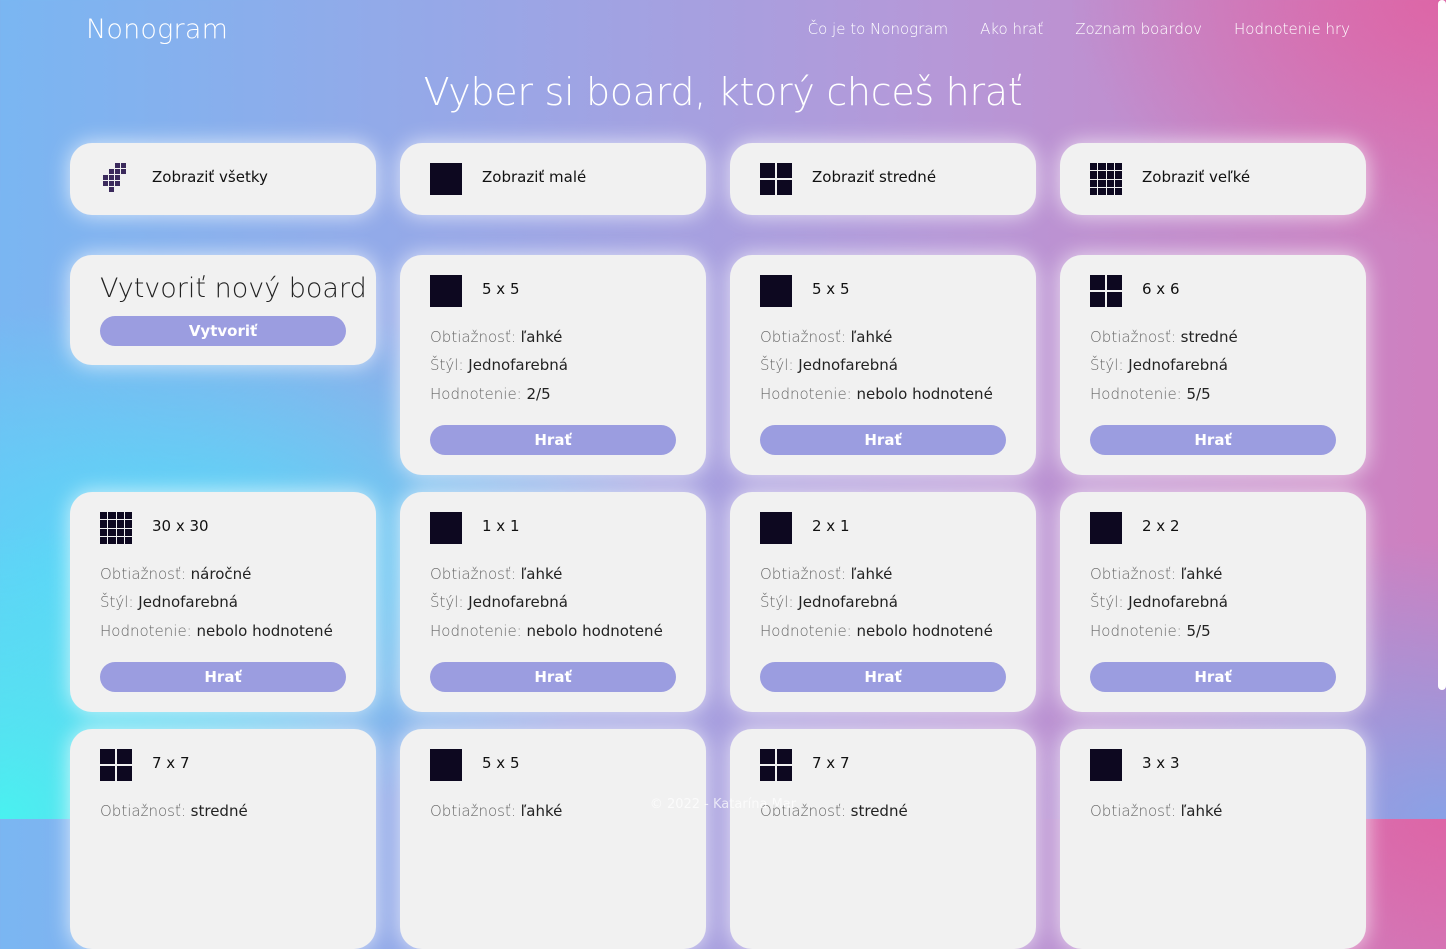 This screenshot has height=949, width=1446. I want to click on nav-link-game-rating: Hodnotenie hry, so click(1292, 29).